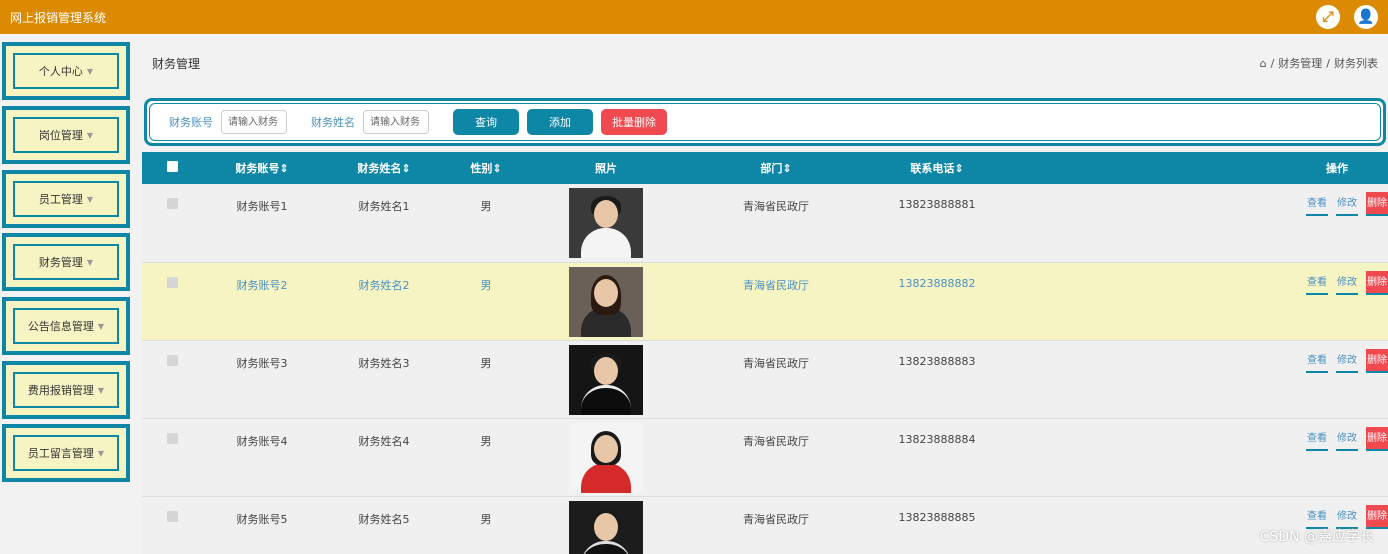 The width and height of the screenshot is (1388, 554). Describe the element at coordinates (1198, 301) in the screenshot. I see `actions-cell: 查看 修改 删除` at that location.